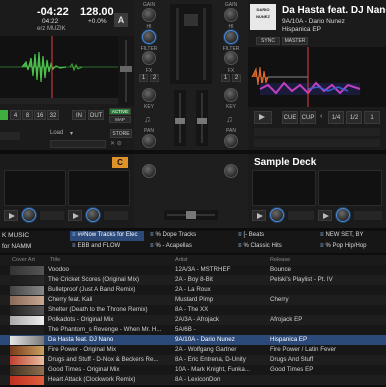  What do you see at coordinates (120, 111) in the screenshot?
I see `deck-a-active-button: ACTIVE` at bounding box center [120, 111].